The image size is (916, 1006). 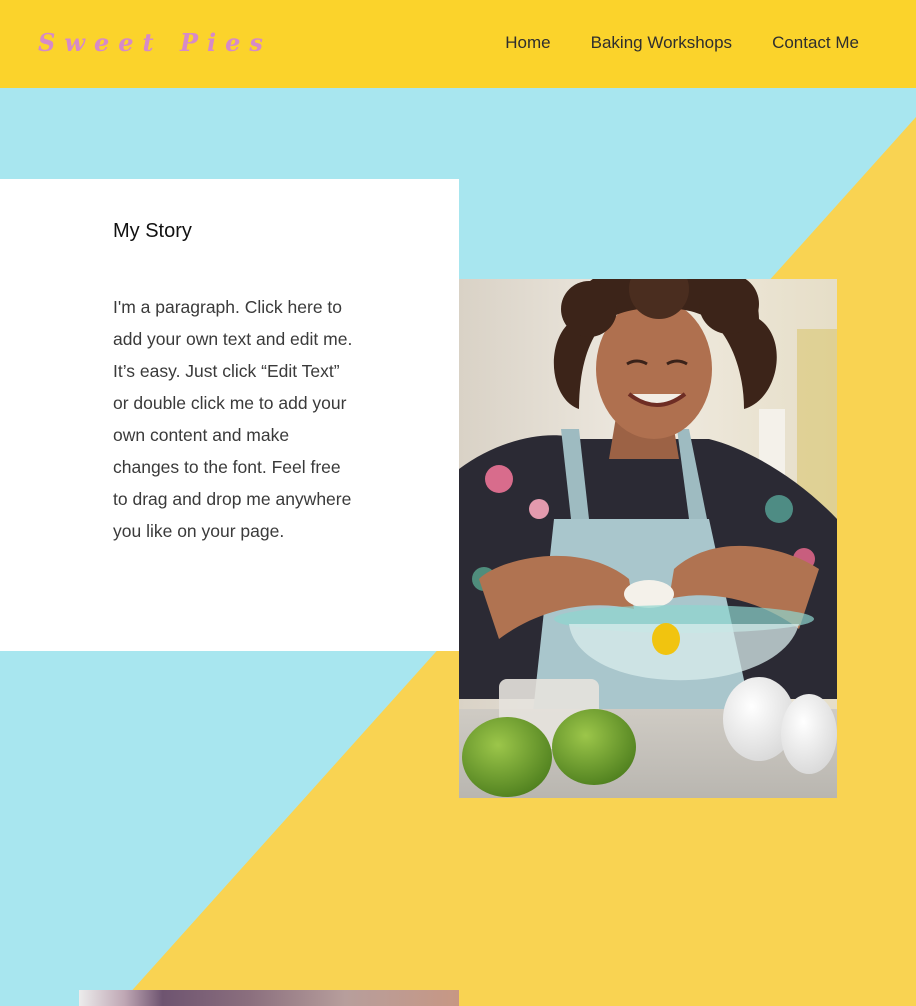 I want to click on story-title: My Story, so click(x=152, y=231).